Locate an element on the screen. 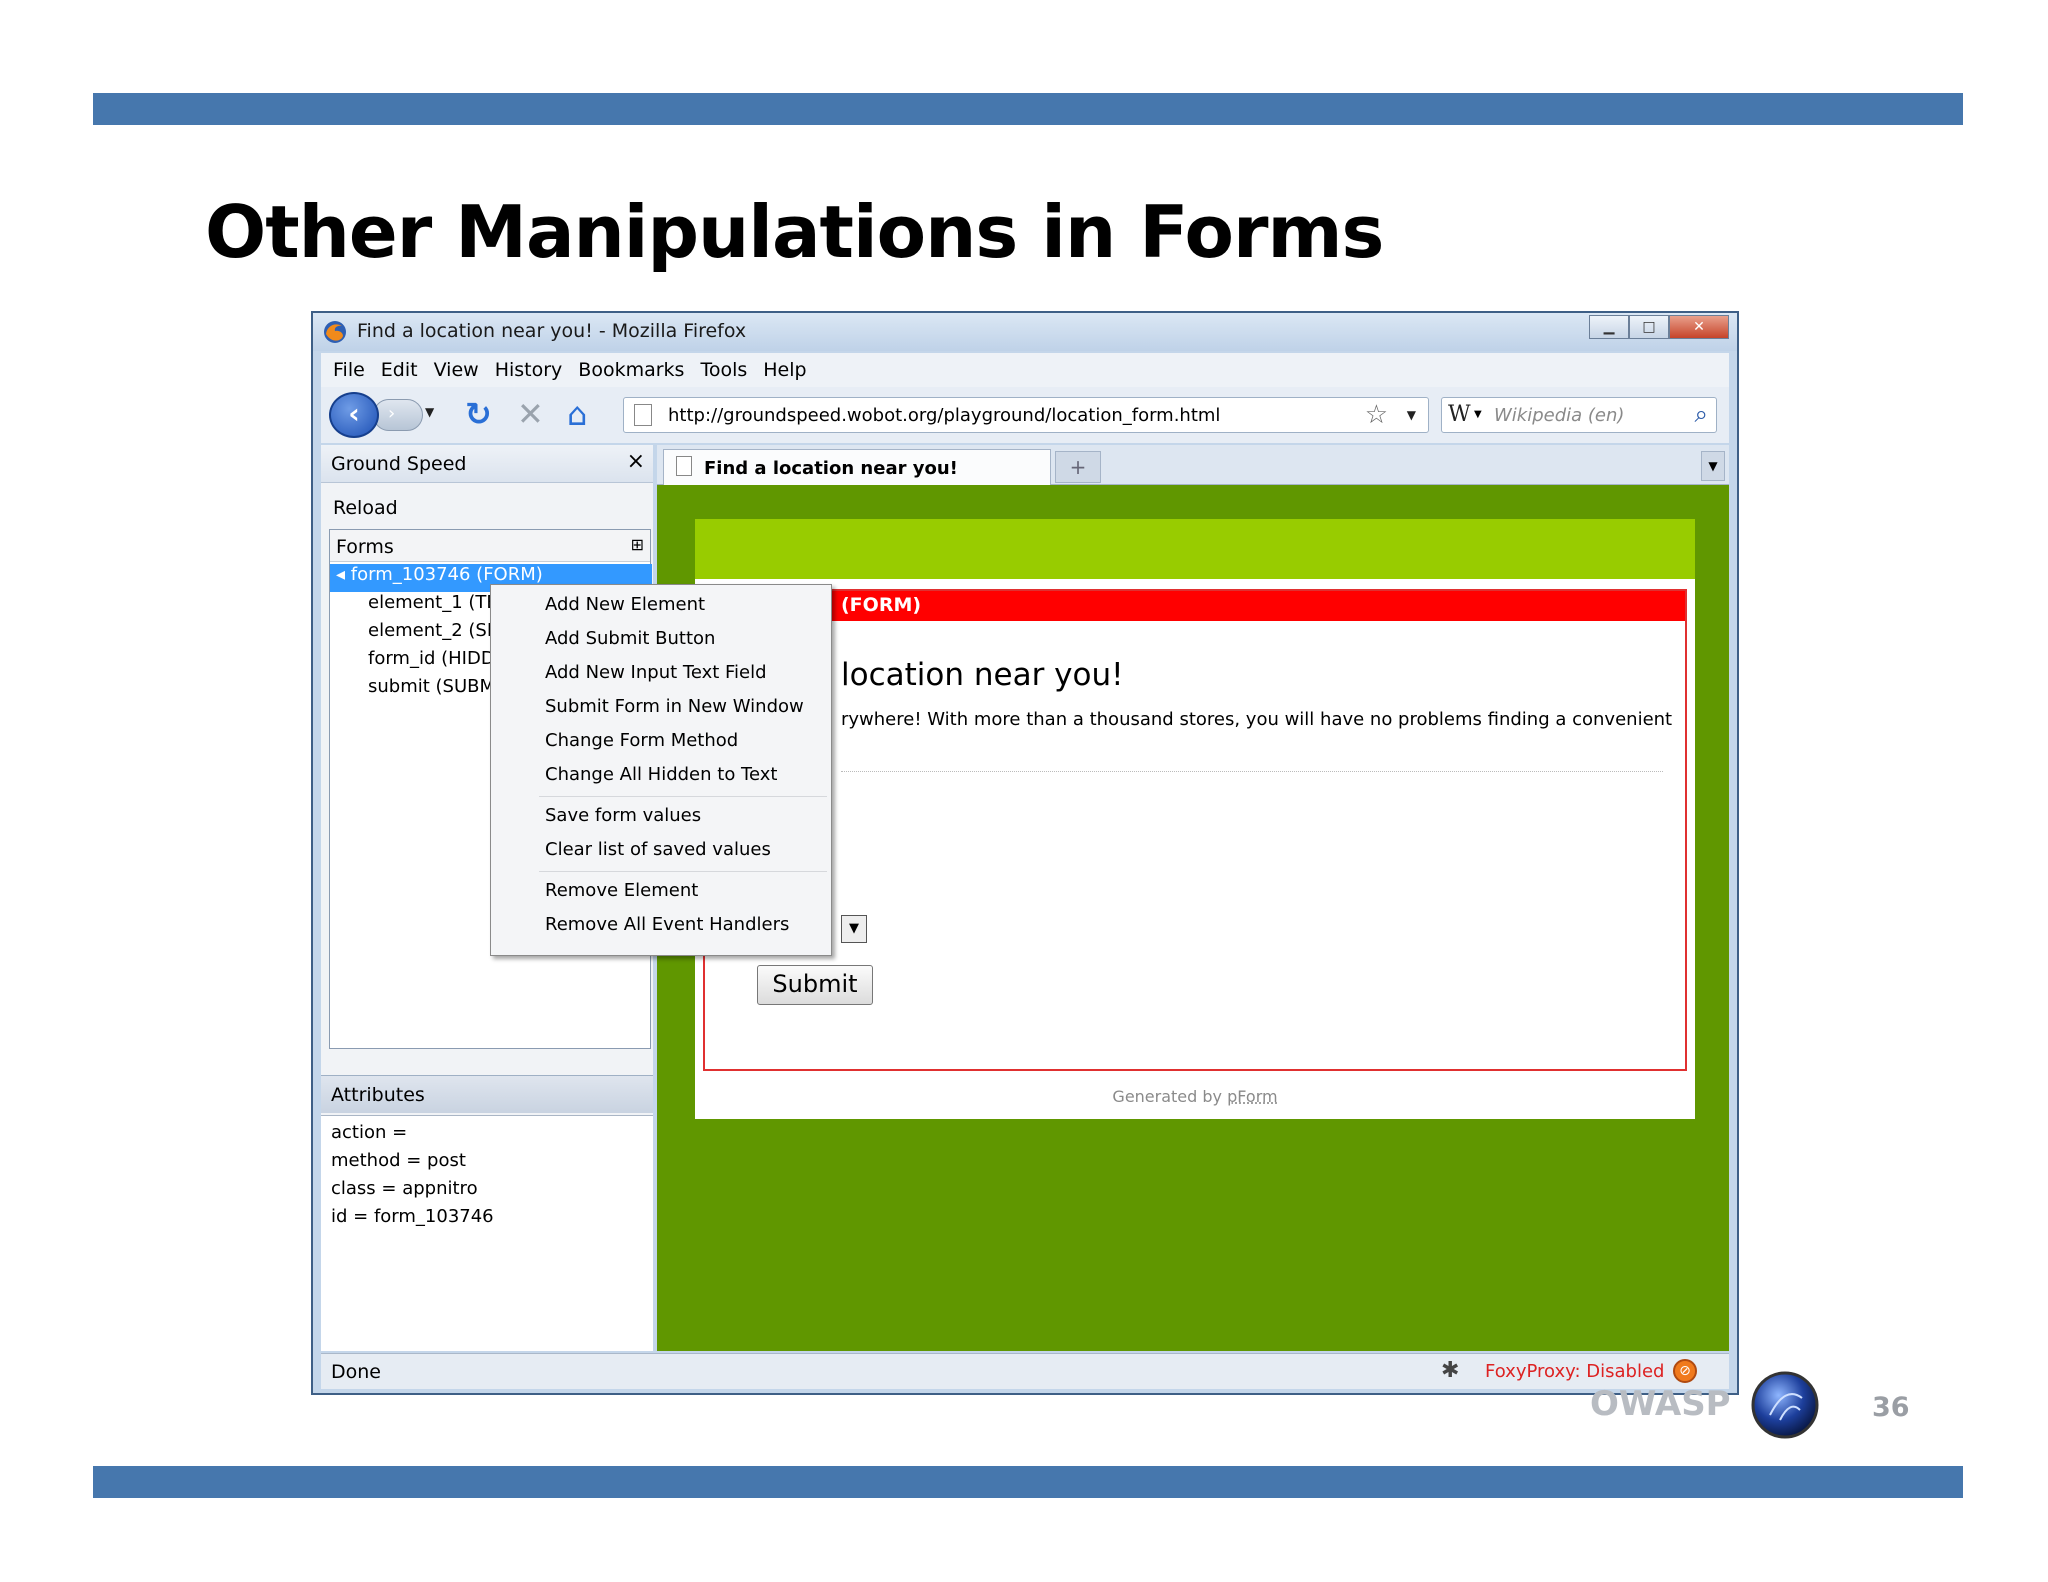 This screenshot has height=1582, width=2048. menu-edit: Edit is located at coordinates (399, 370).